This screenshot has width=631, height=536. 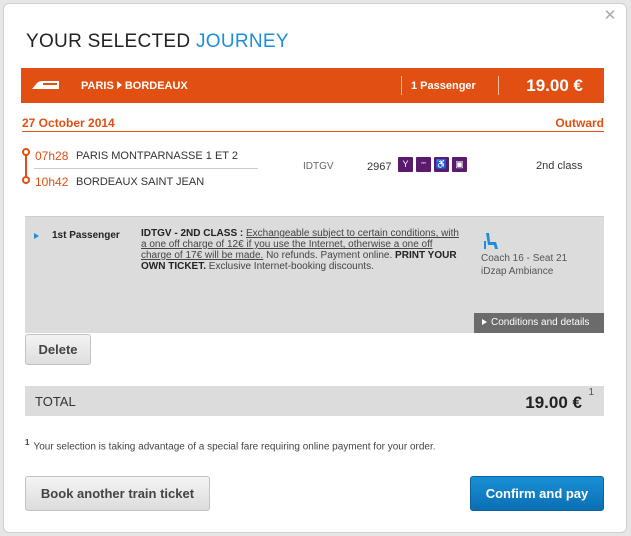 I want to click on operator: IDTGV, so click(x=318, y=166).